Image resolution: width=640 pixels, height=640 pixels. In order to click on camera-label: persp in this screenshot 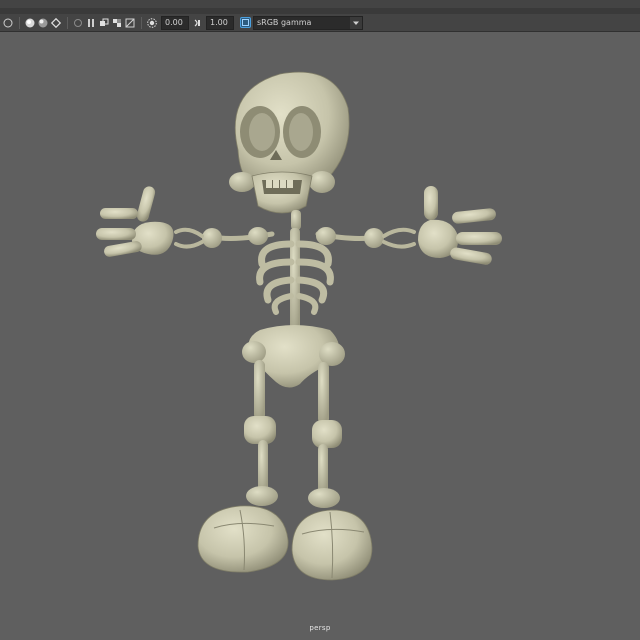, I will do `click(320, 628)`.